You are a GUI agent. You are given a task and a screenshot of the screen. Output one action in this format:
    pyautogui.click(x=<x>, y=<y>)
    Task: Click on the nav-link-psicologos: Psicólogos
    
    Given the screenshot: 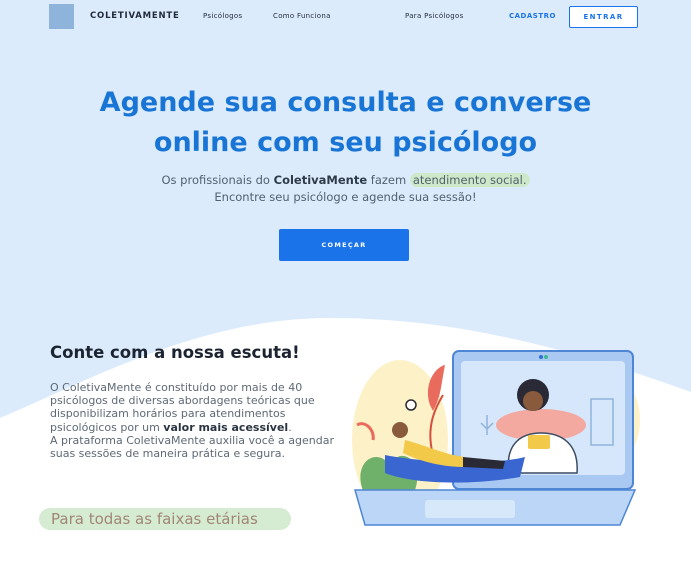 What is the action you would take?
    pyautogui.click(x=222, y=16)
    